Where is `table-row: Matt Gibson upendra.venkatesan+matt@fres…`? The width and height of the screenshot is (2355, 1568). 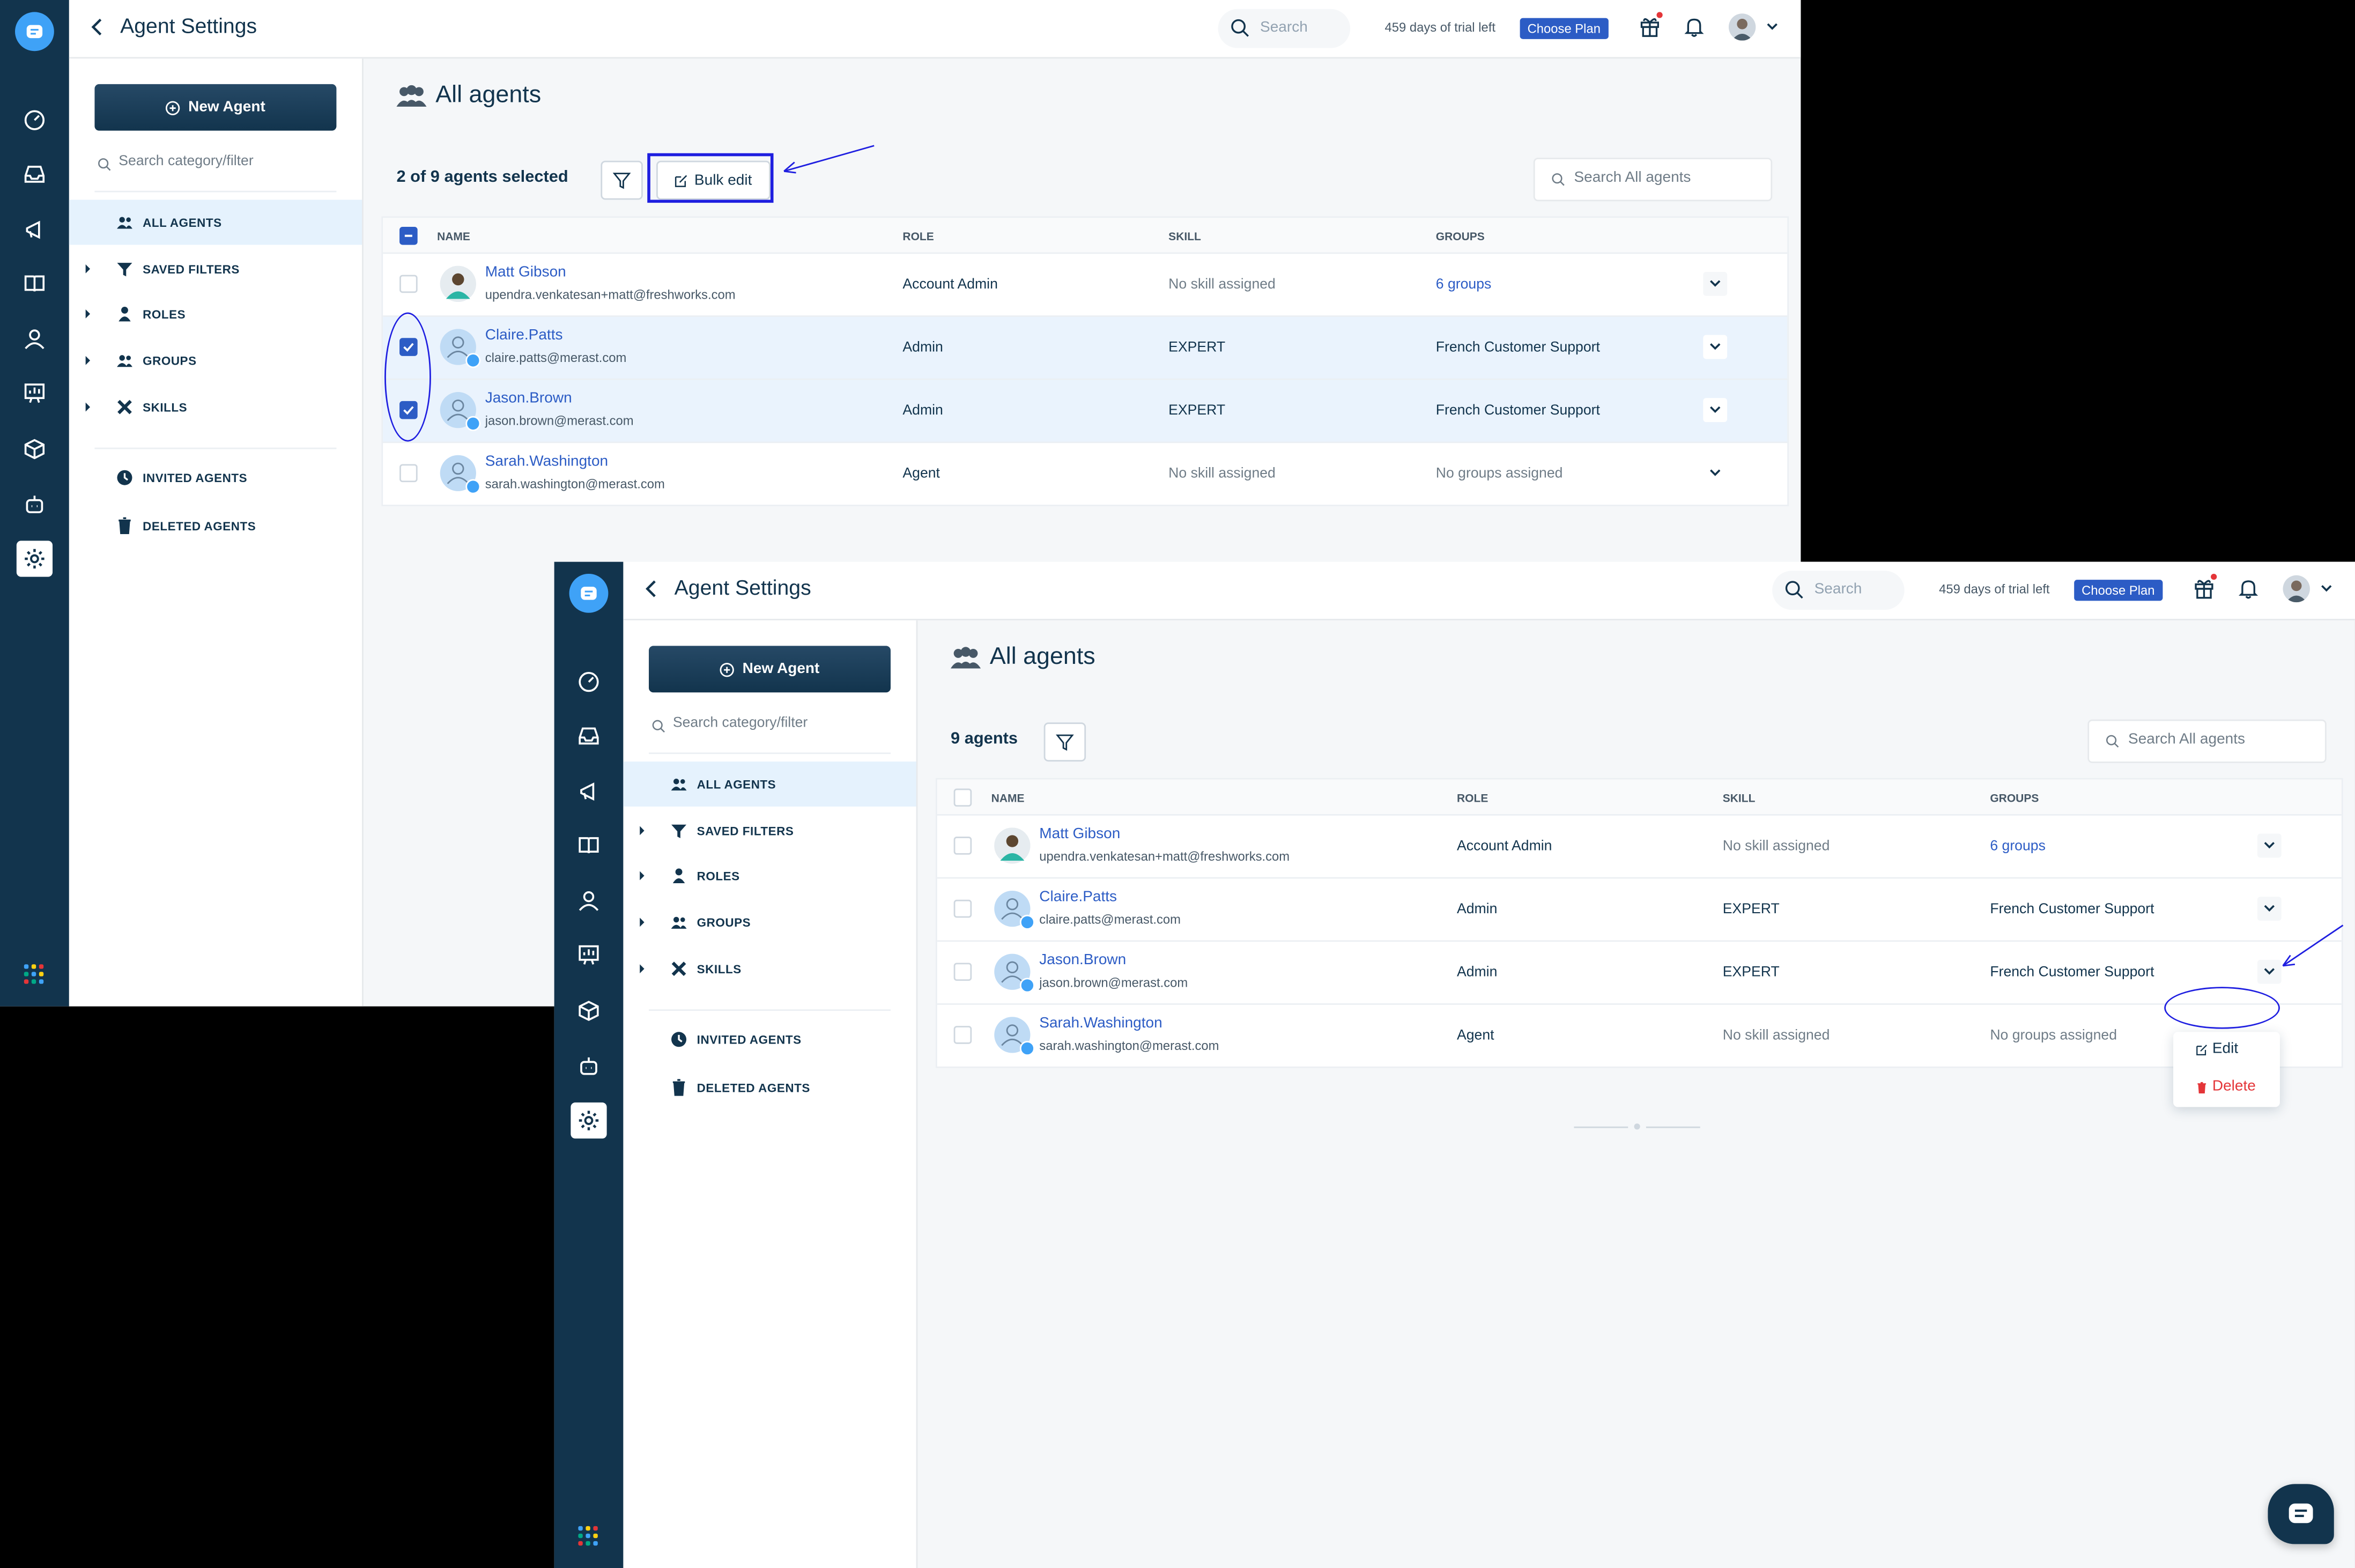
table-row: Matt Gibson upendra.venkatesan+matt@fres… is located at coordinates (1639, 847).